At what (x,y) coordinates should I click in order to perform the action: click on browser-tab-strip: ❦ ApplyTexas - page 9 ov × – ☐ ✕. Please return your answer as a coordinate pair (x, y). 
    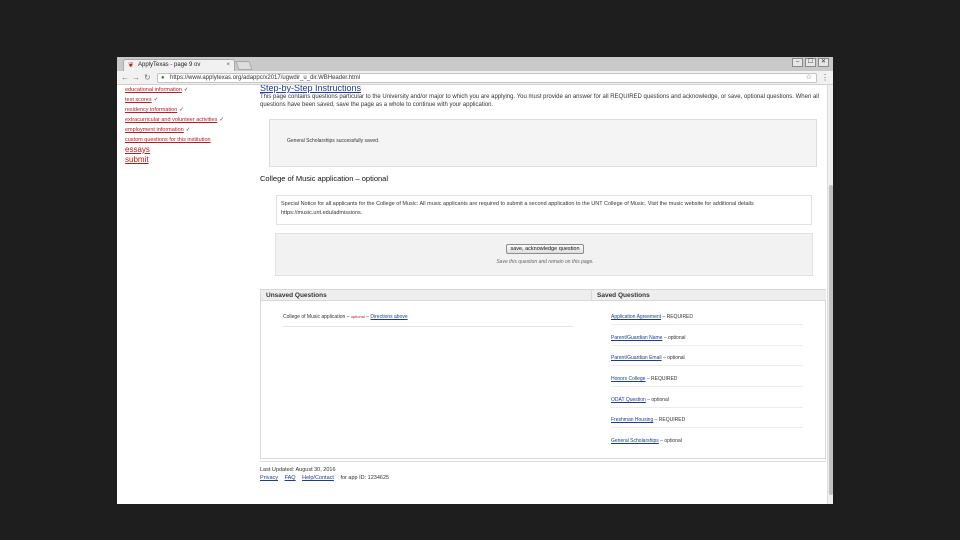
    Looking at the image, I should click on (475, 64).